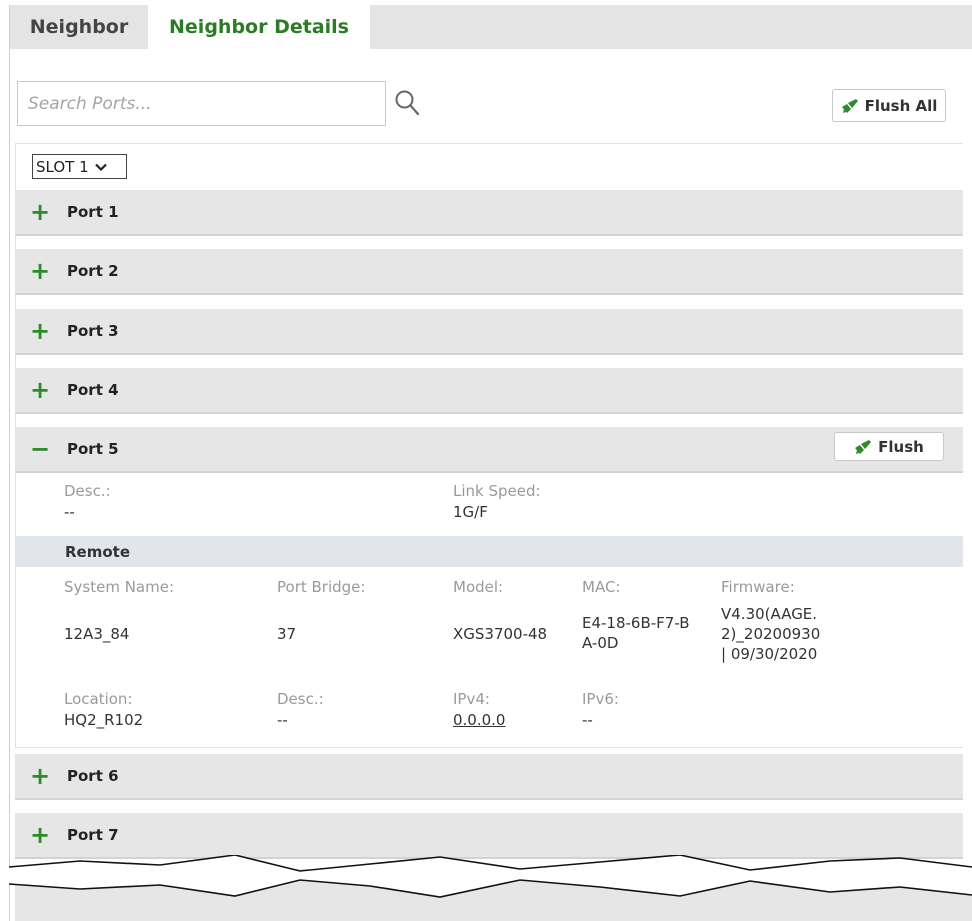 The height and width of the screenshot is (921, 972). I want to click on firmware-value-line3: | 09/30/2020, so click(769, 654).